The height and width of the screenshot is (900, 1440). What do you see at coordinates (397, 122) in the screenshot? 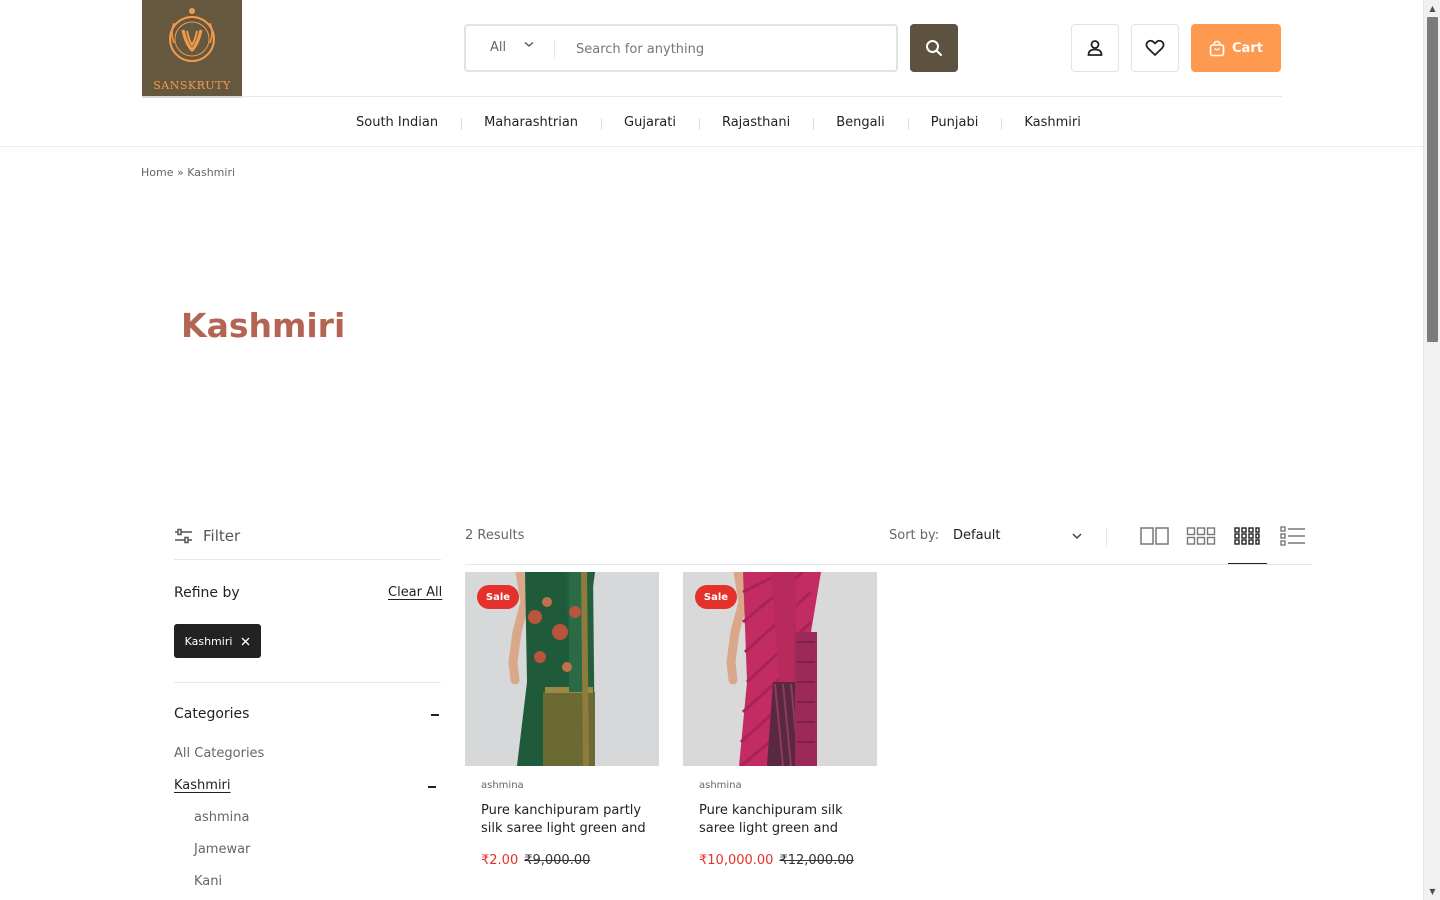
I see `nav-item-south-indian: South Indian` at bounding box center [397, 122].